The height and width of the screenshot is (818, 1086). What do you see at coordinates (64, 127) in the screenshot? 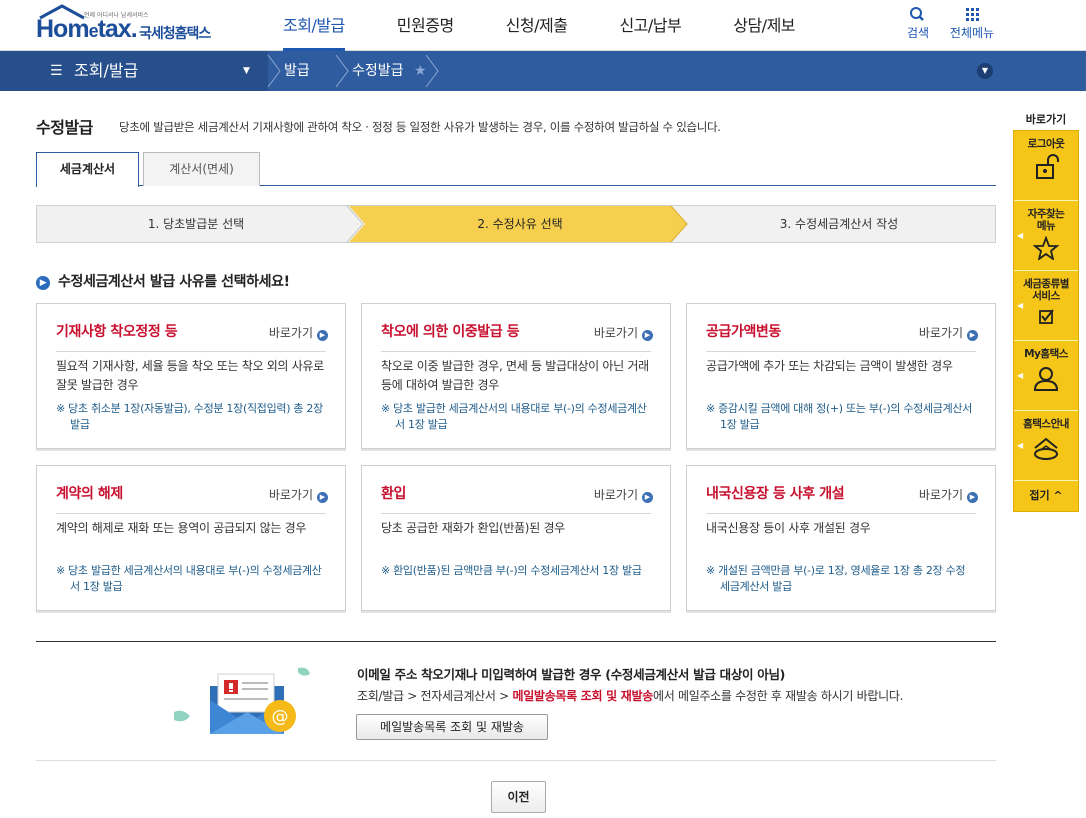
I see `page-title: 수정발급` at bounding box center [64, 127].